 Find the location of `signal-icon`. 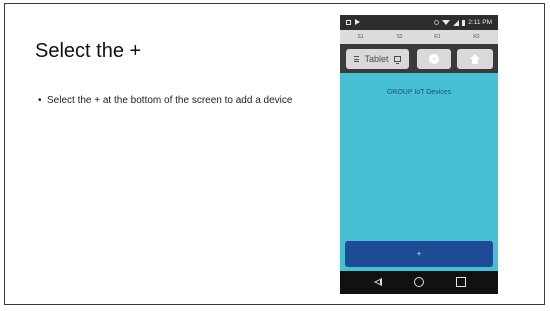

signal-icon is located at coordinates (456, 22).